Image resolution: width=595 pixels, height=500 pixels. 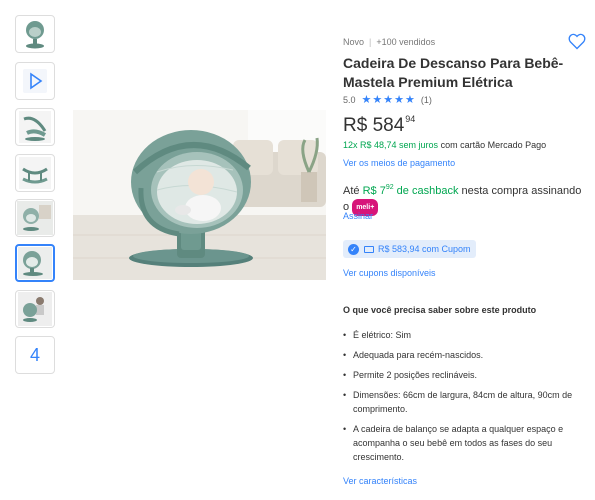 What do you see at coordinates (358, 216) in the screenshot?
I see `subscribe-link: Assinar` at bounding box center [358, 216].